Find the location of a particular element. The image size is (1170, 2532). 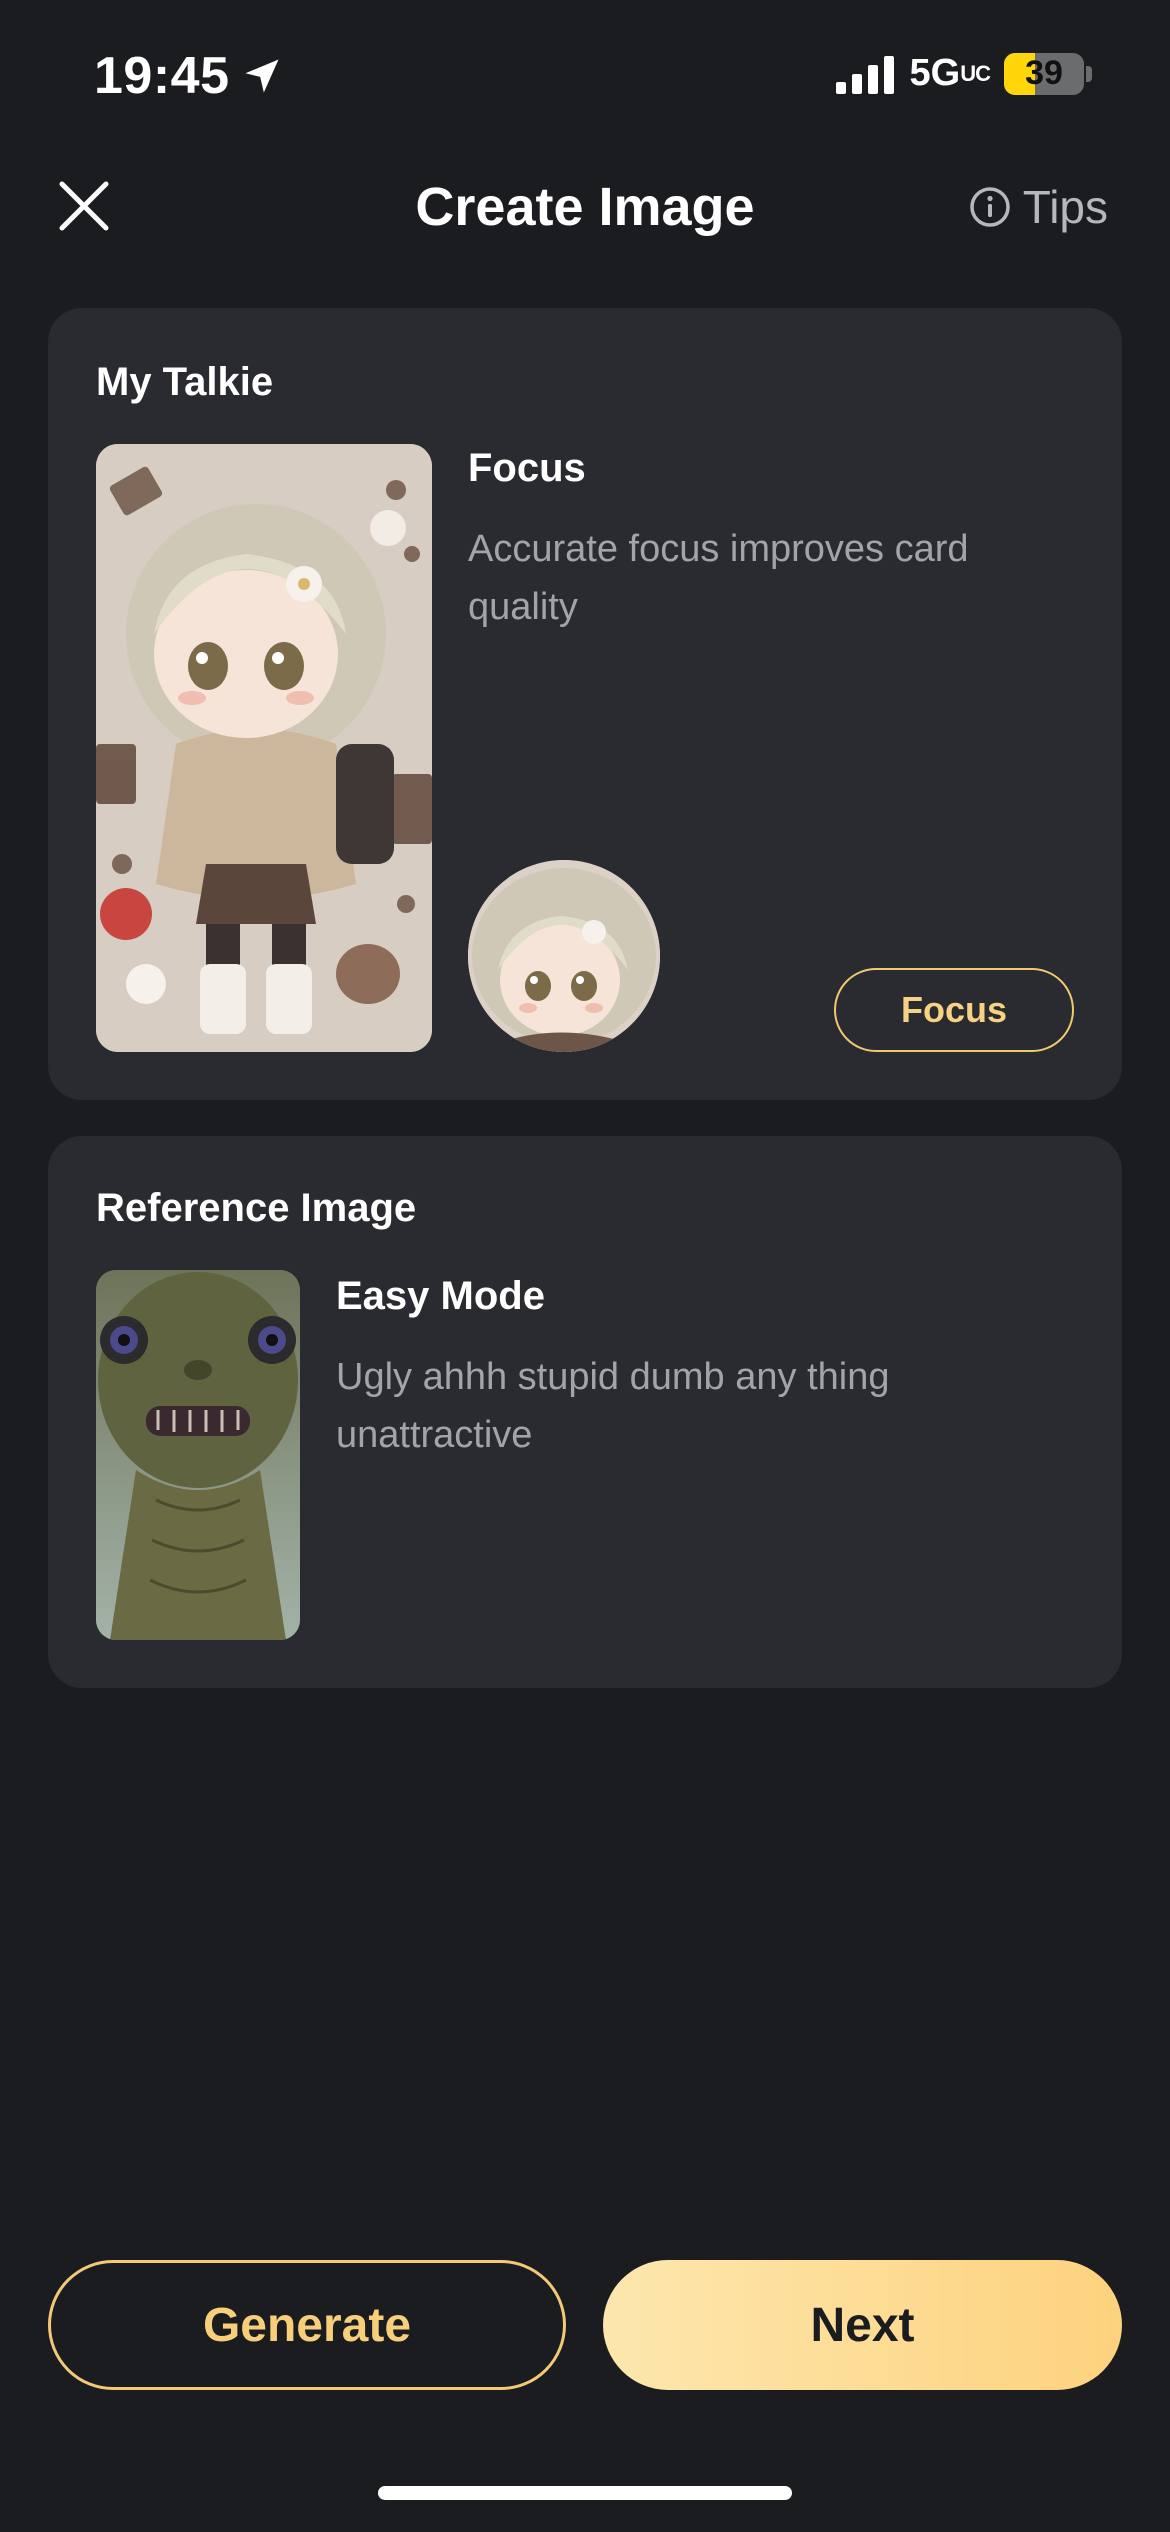

talkie-character-image is located at coordinates (264, 748).